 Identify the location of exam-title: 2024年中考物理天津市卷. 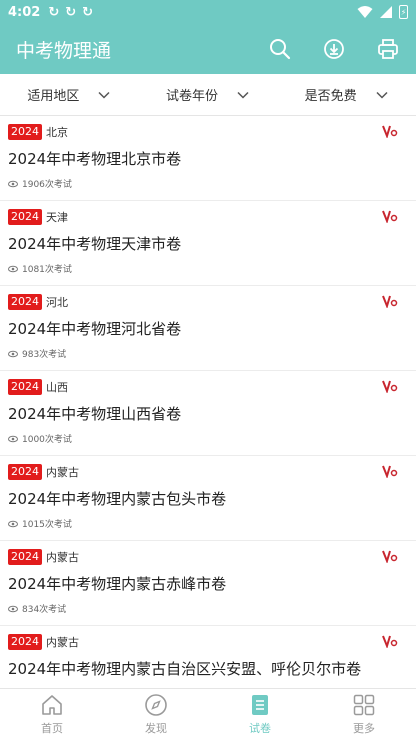
(95, 244).